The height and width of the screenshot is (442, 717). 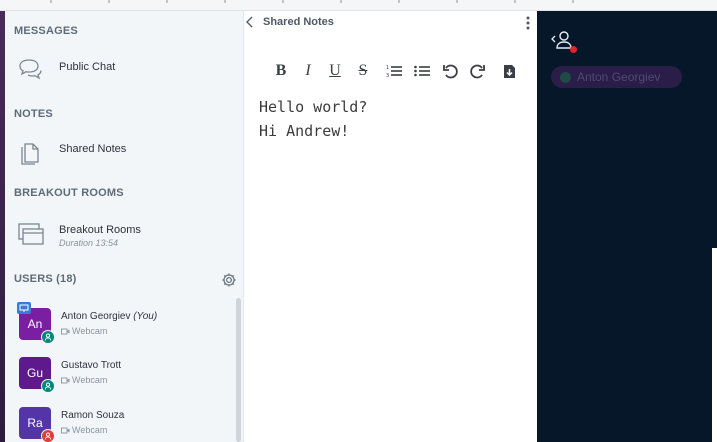 What do you see at coordinates (126, 424) in the screenshot?
I see `user-row: Ra Ramon Souza Webcam` at bounding box center [126, 424].